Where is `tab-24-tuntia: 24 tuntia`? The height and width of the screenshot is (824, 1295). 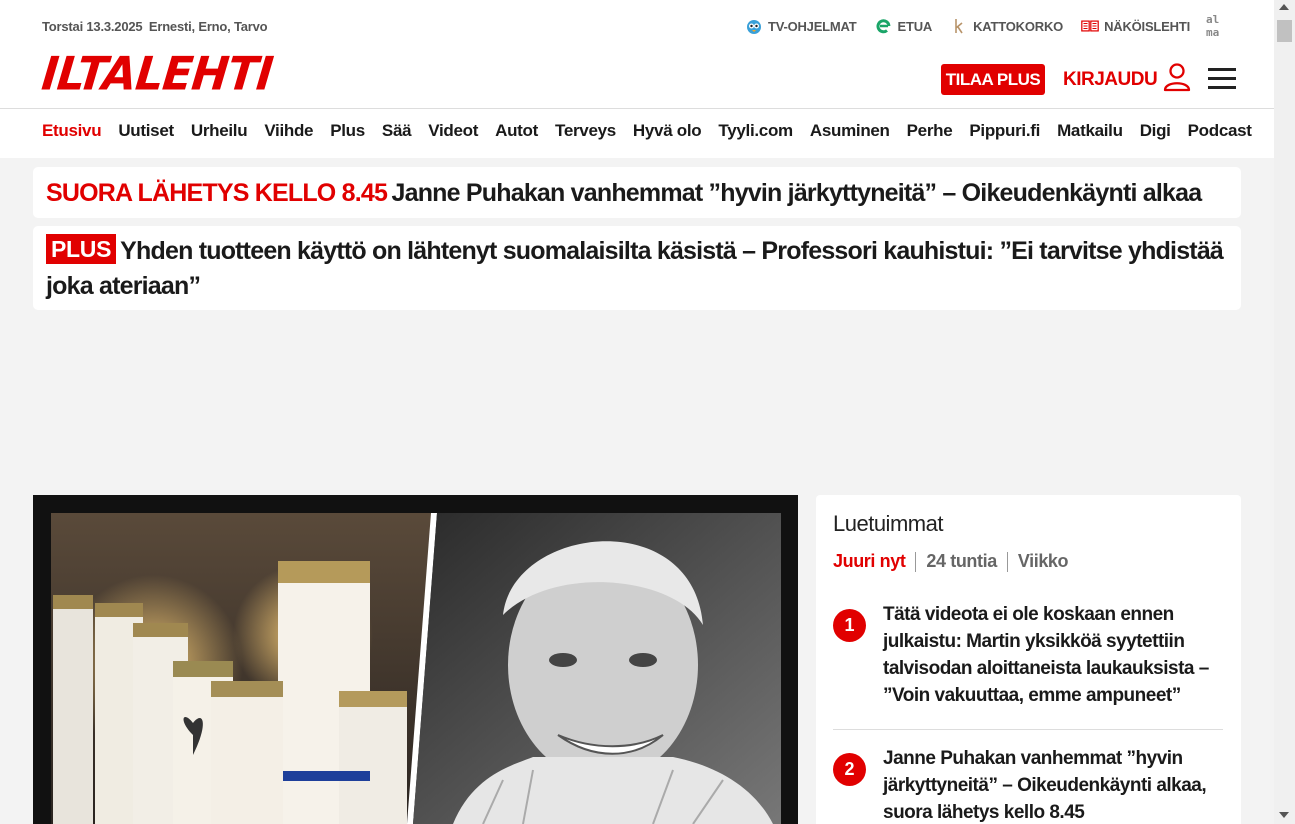 tab-24-tuntia: 24 tuntia is located at coordinates (961, 561).